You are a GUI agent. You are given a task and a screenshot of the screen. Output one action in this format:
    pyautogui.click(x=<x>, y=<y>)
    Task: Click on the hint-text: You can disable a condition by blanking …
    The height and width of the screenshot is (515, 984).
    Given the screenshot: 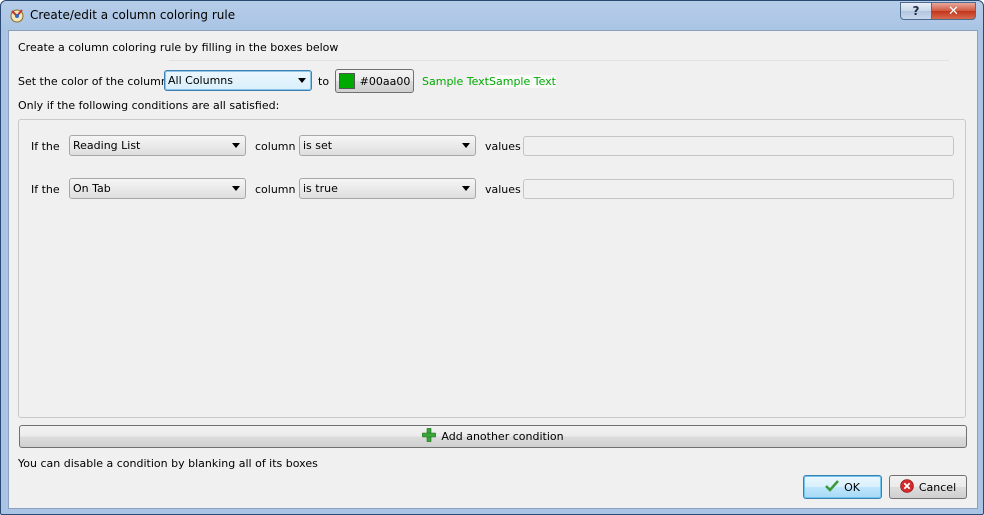 What is the action you would take?
    pyautogui.click(x=168, y=463)
    